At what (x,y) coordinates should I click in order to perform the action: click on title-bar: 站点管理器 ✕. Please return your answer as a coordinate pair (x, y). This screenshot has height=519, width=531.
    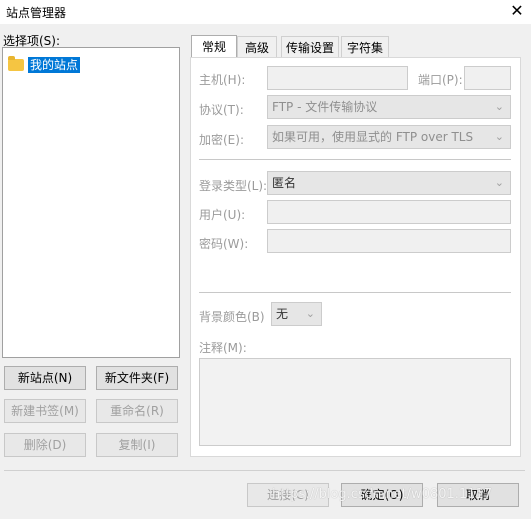
    Looking at the image, I should click on (265, 12).